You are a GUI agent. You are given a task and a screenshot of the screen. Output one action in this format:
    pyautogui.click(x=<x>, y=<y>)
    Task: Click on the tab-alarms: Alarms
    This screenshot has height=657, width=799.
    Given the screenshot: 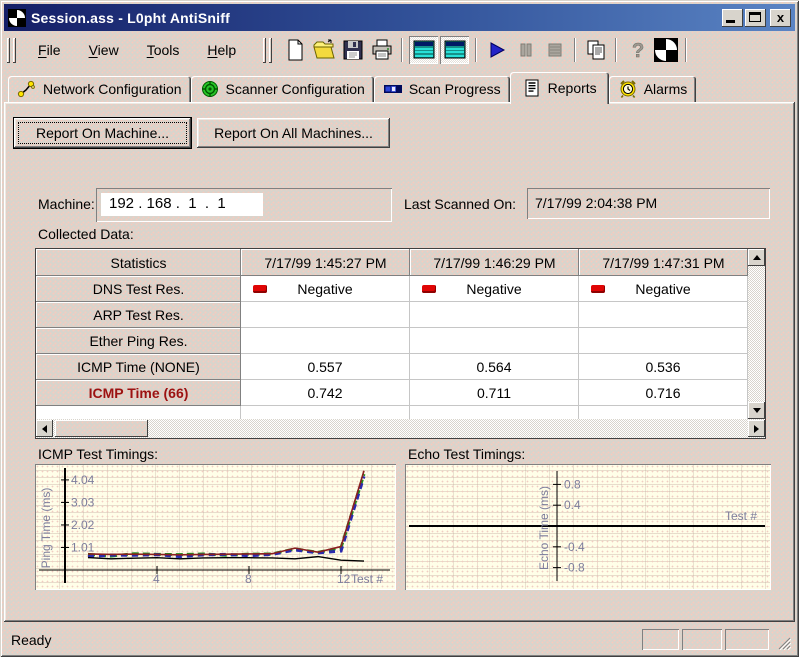 What is the action you would take?
    pyautogui.click(x=653, y=89)
    